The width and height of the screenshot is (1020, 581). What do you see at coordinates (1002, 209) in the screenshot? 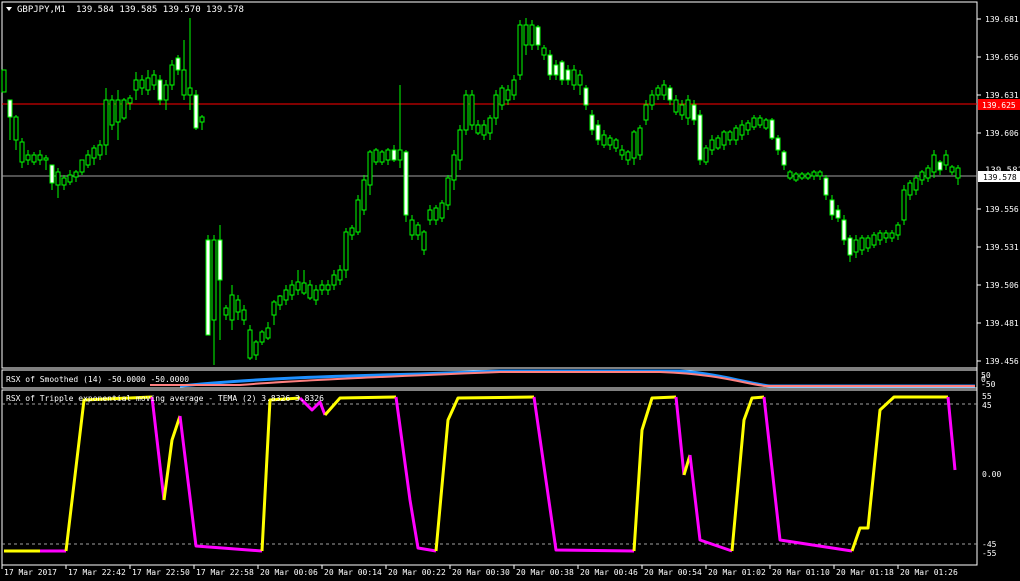
I see `price-tick-label: 139.556` at bounding box center [1002, 209].